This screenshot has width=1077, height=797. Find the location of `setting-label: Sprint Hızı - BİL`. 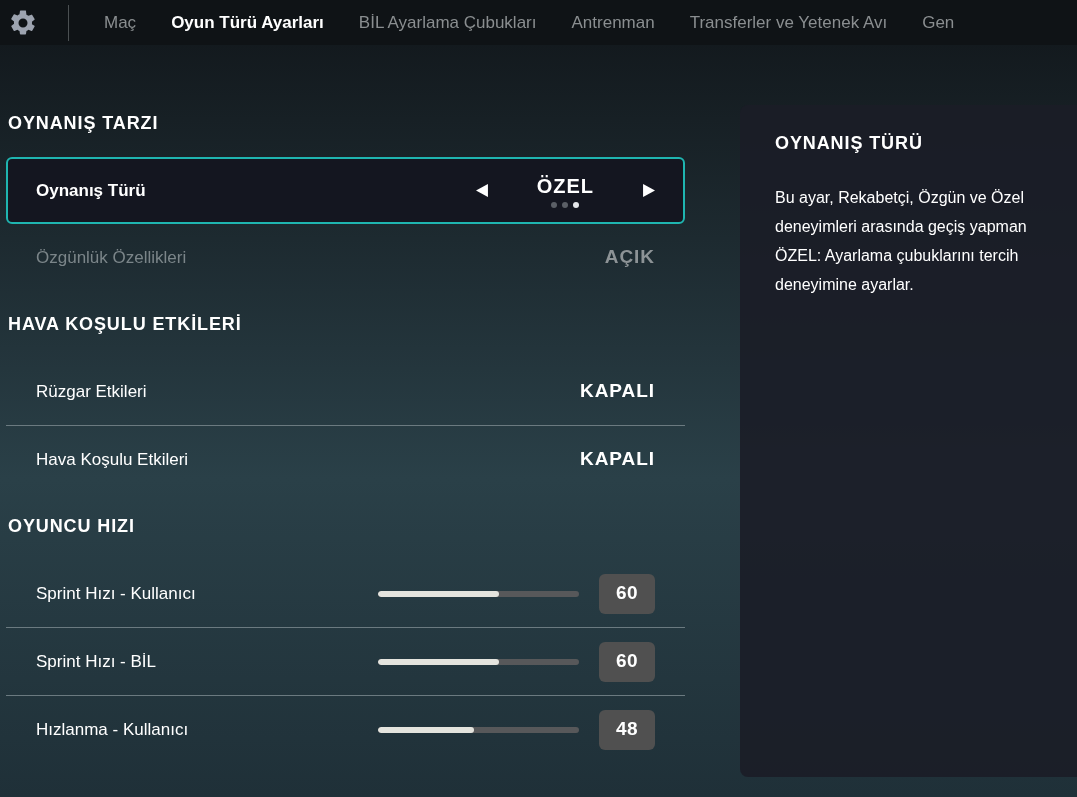

setting-label: Sprint Hızı - BİL is located at coordinates (96, 661).